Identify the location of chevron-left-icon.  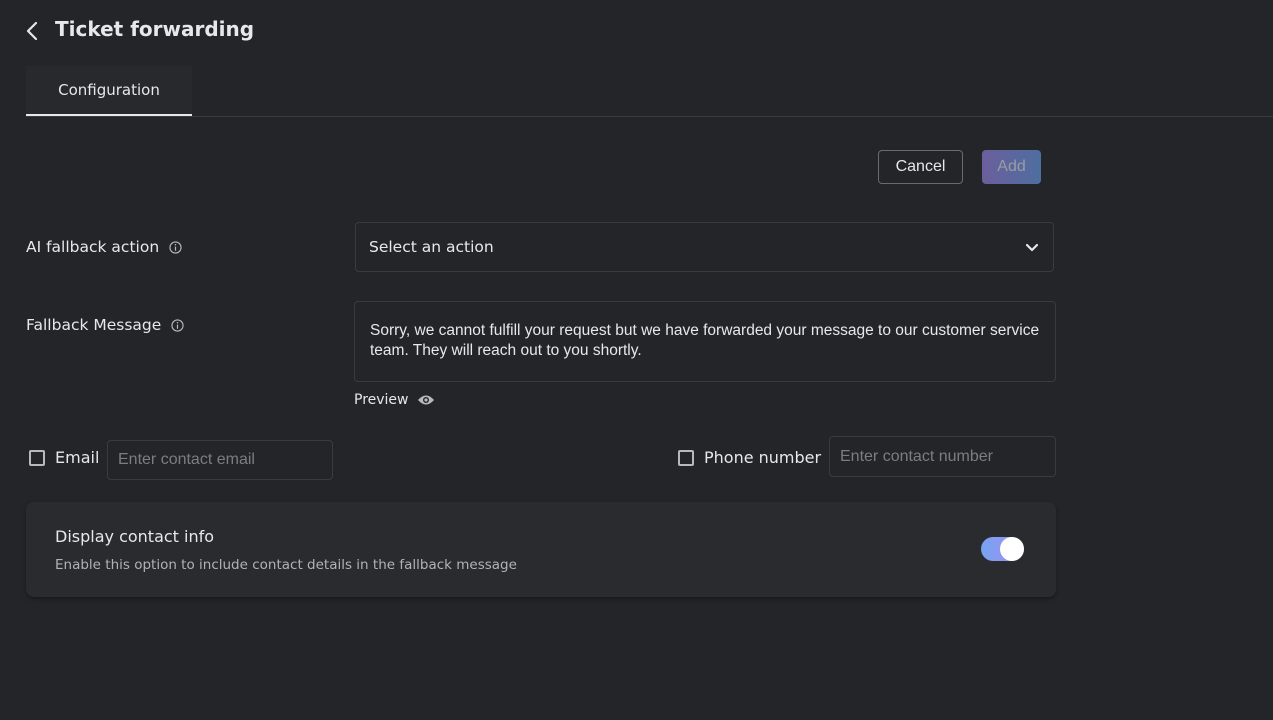
(32, 31).